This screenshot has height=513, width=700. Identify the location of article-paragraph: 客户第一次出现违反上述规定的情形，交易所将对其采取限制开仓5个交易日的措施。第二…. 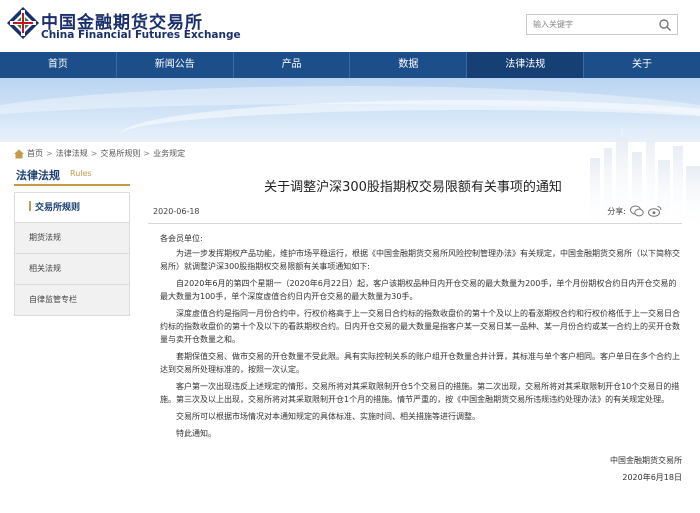
(420, 393).